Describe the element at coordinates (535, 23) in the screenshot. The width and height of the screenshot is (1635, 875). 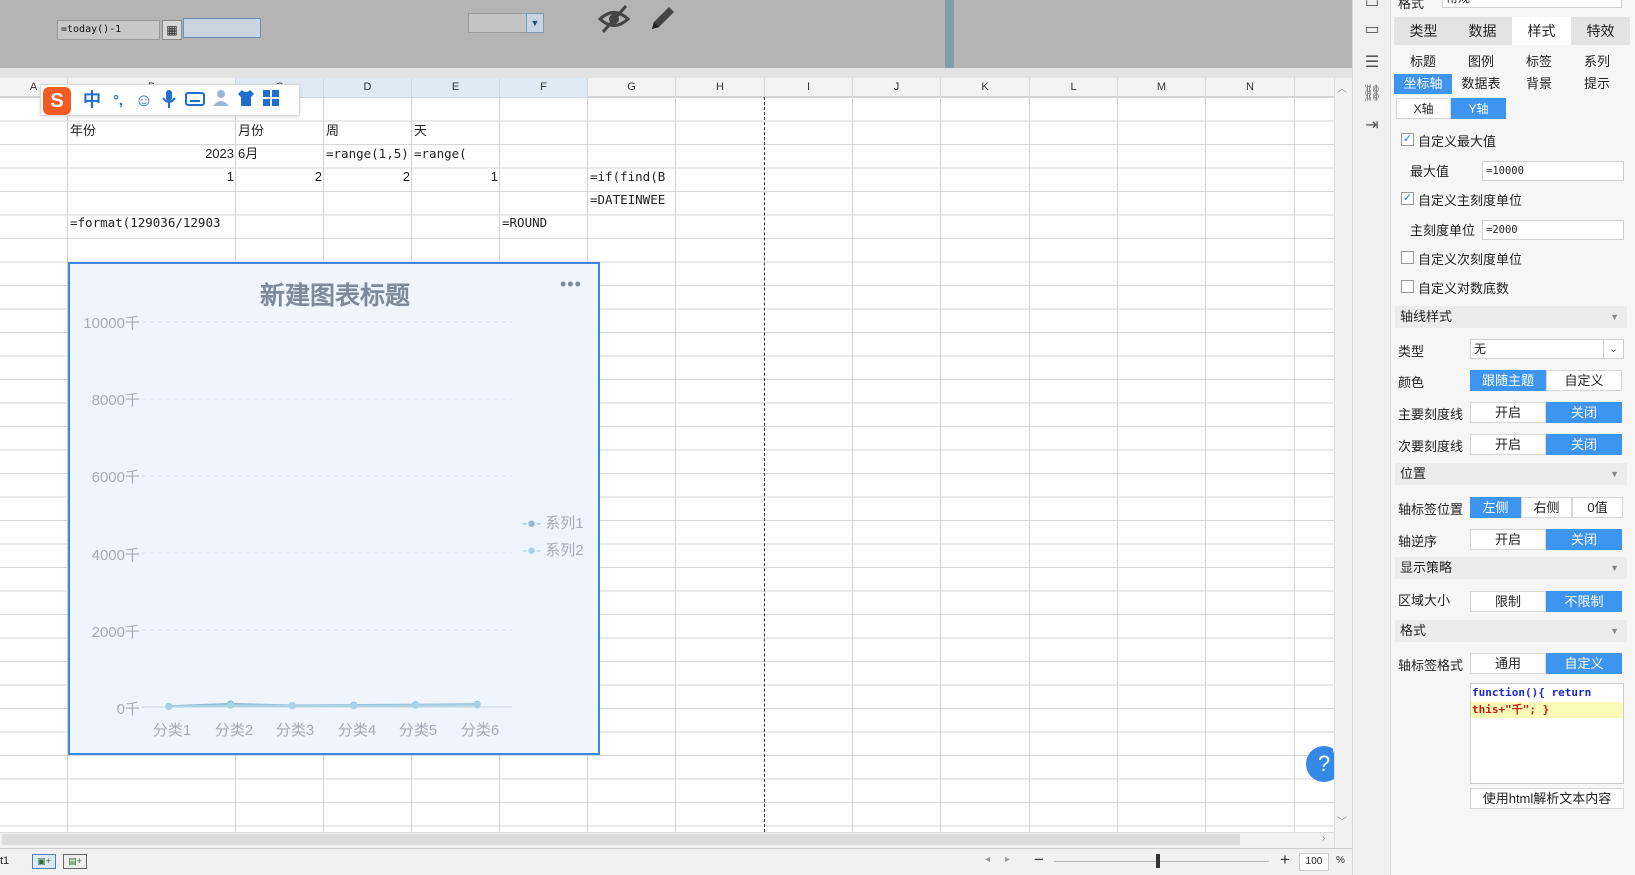
I see `dropdown-arrow-icon: ▼` at that location.